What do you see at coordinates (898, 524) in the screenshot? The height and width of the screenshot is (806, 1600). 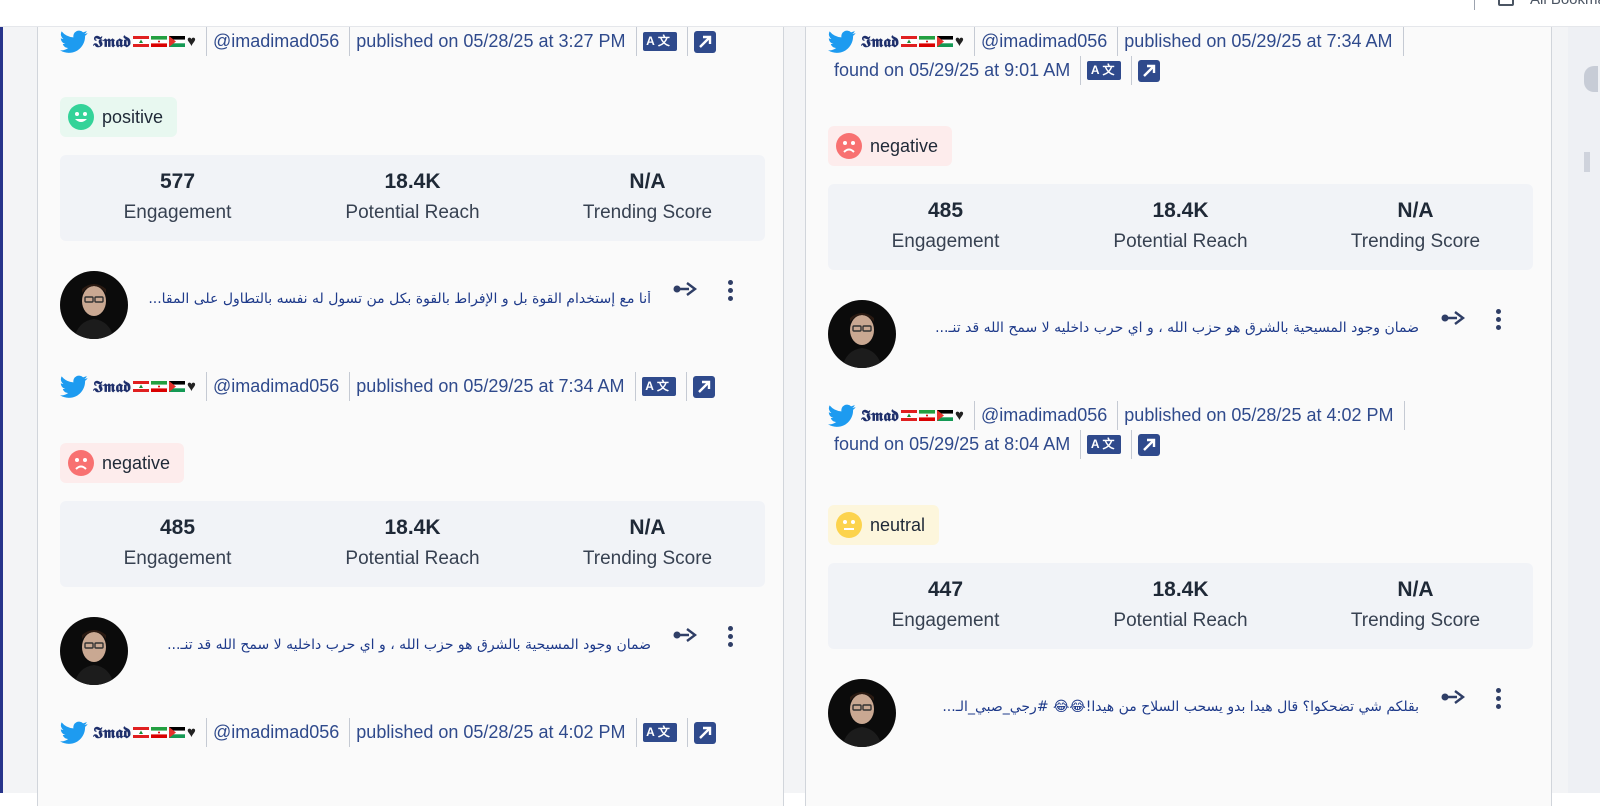 I see `sentiment-label: neutral` at bounding box center [898, 524].